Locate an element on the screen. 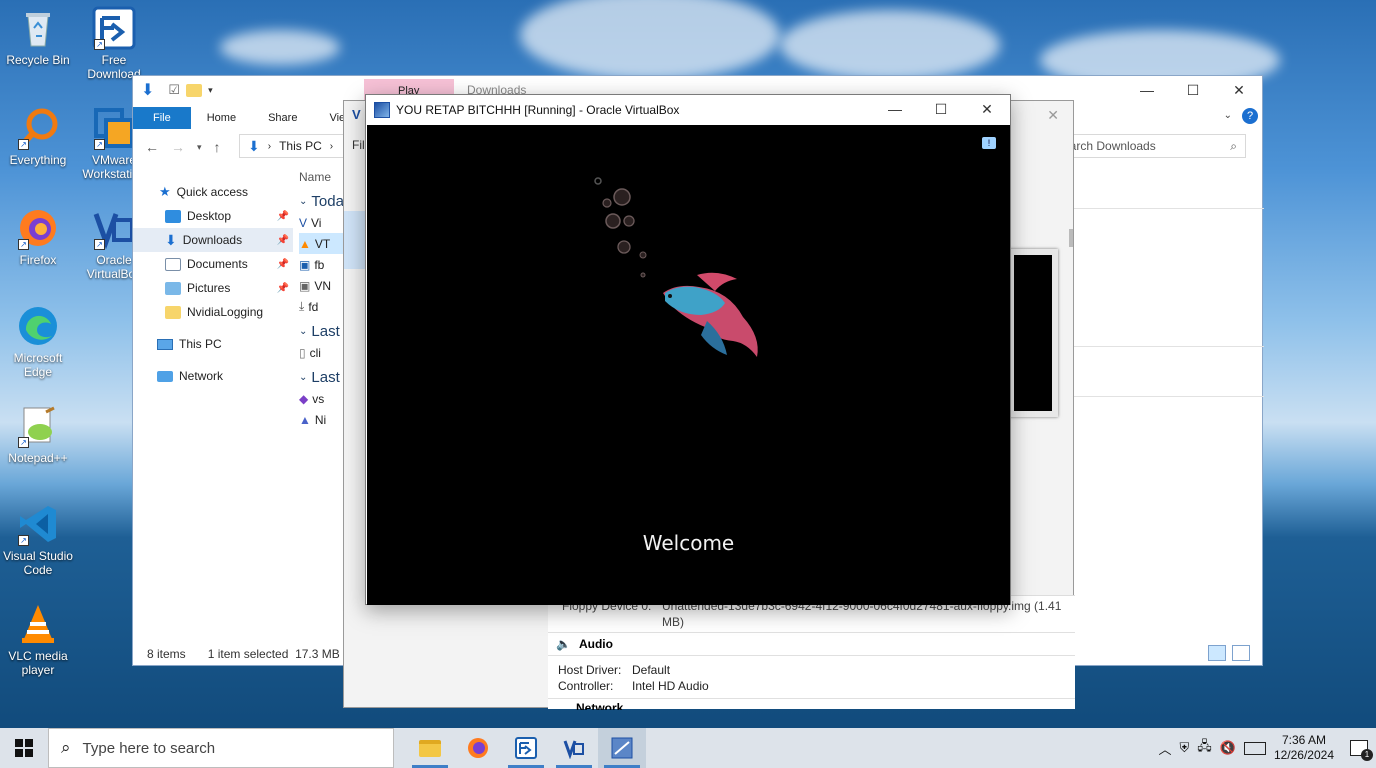 This screenshot has width=1376, height=768. taskbar-clock: 7:36 AM 12/26/2024 is located at coordinates (1304, 748).